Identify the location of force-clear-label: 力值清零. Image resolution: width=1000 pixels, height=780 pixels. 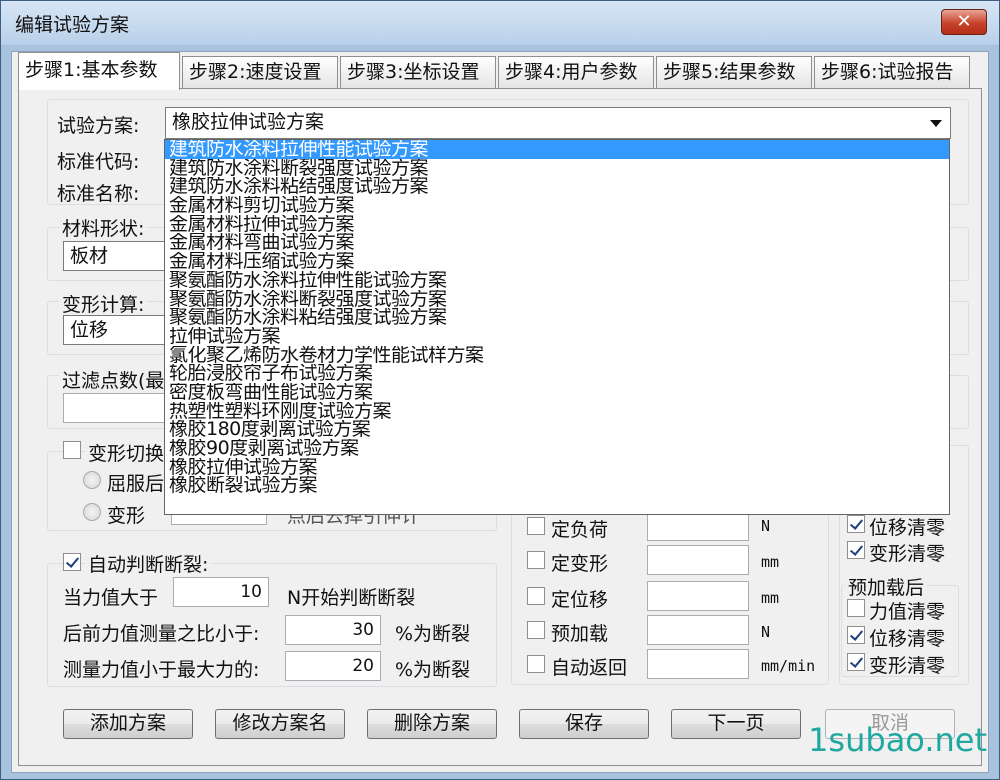
(907, 612).